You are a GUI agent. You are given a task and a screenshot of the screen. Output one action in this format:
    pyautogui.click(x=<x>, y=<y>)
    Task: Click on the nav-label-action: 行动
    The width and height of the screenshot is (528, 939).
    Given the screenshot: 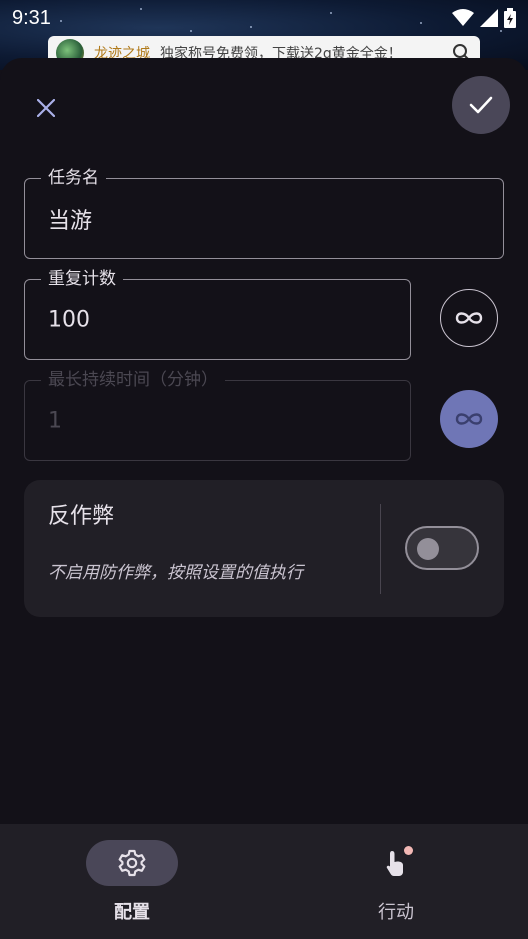 What is the action you would take?
    pyautogui.click(x=396, y=912)
    